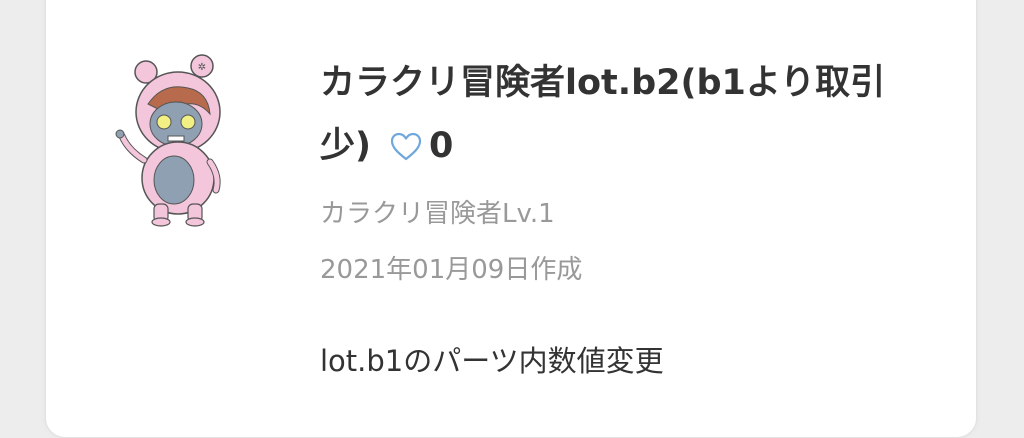 The height and width of the screenshot is (438, 1024). What do you see at coordinates (406, 147) in the screenshot?
I see `heart-outline-icon` at bounding box center [406, 147].